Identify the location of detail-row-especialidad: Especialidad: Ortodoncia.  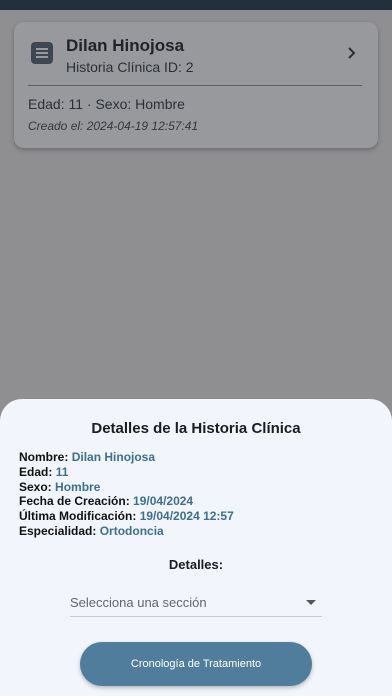
(126, 531).